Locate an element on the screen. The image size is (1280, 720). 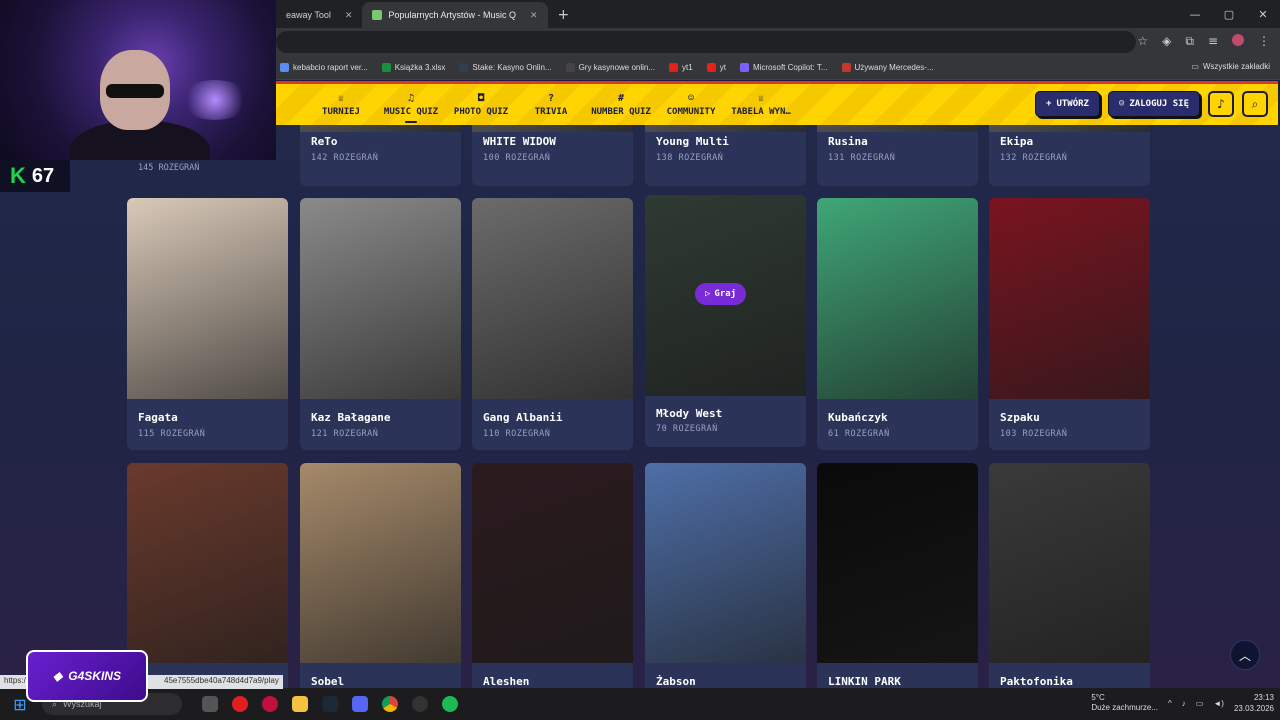
volume-icon: ◄) is located at coordinates (1218, 703).